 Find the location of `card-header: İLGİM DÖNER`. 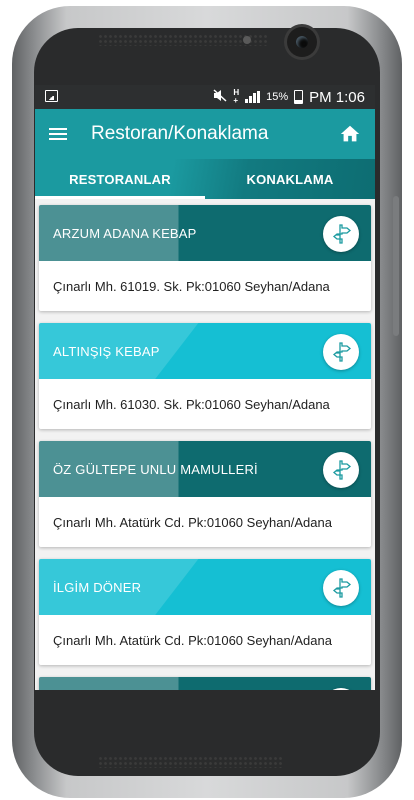

card-header: İLGİM DÖNER is located at coordinates (205, 587).